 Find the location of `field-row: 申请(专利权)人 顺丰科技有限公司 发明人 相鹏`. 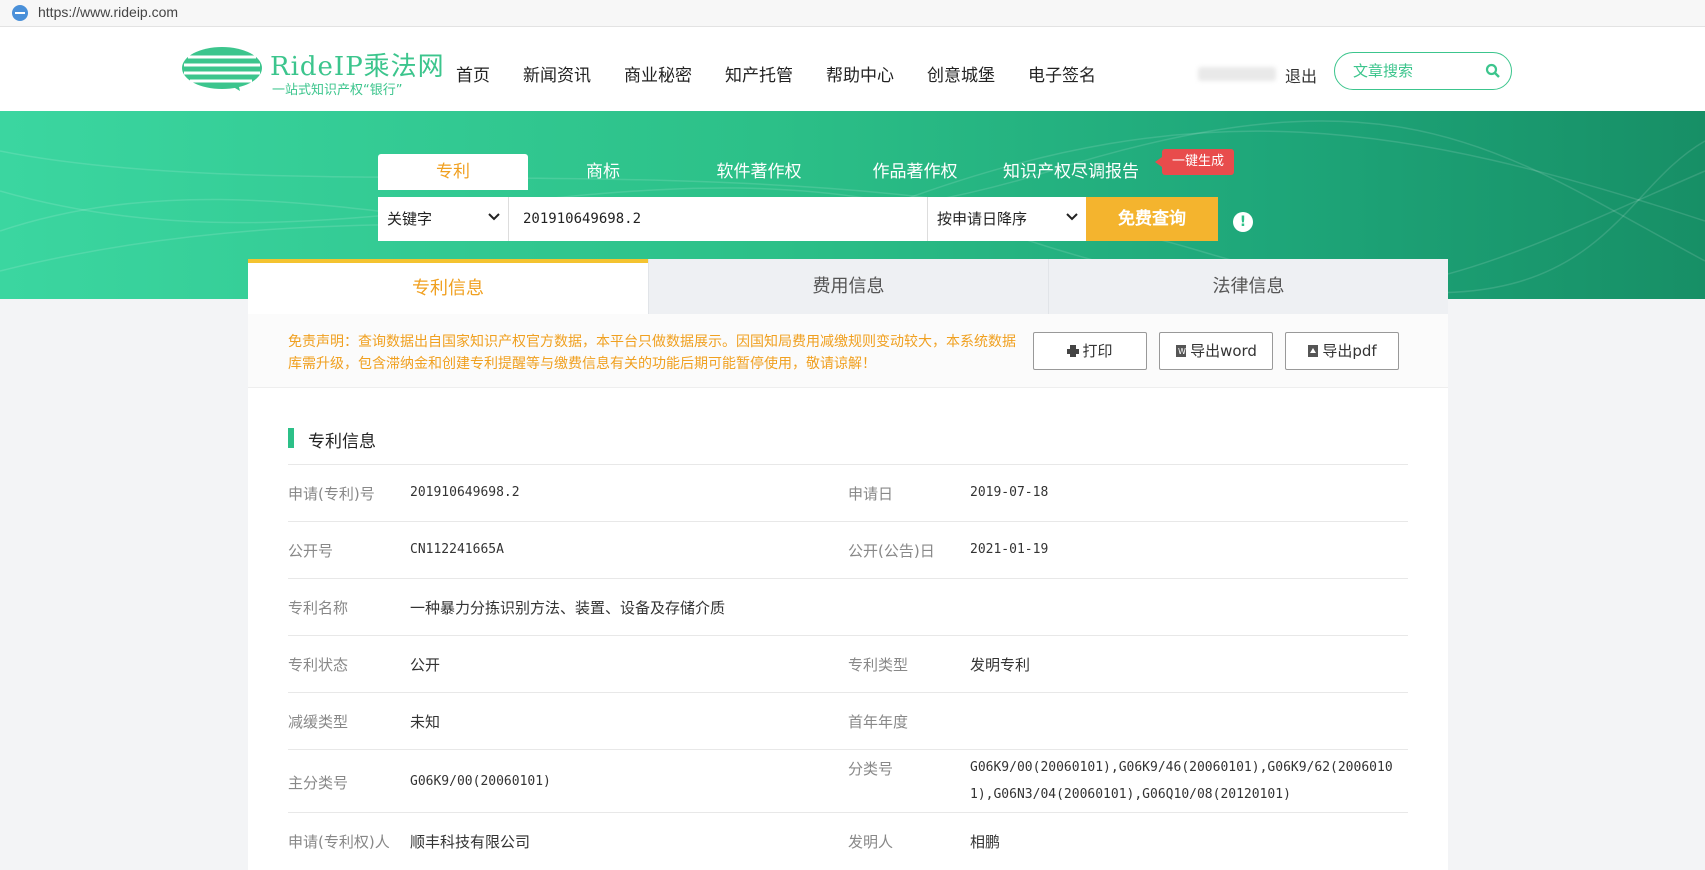

field-row: 申请(专利权)人 顺丰科技有限公司 发明人 相鹏 is located at coordinates (848, 841).